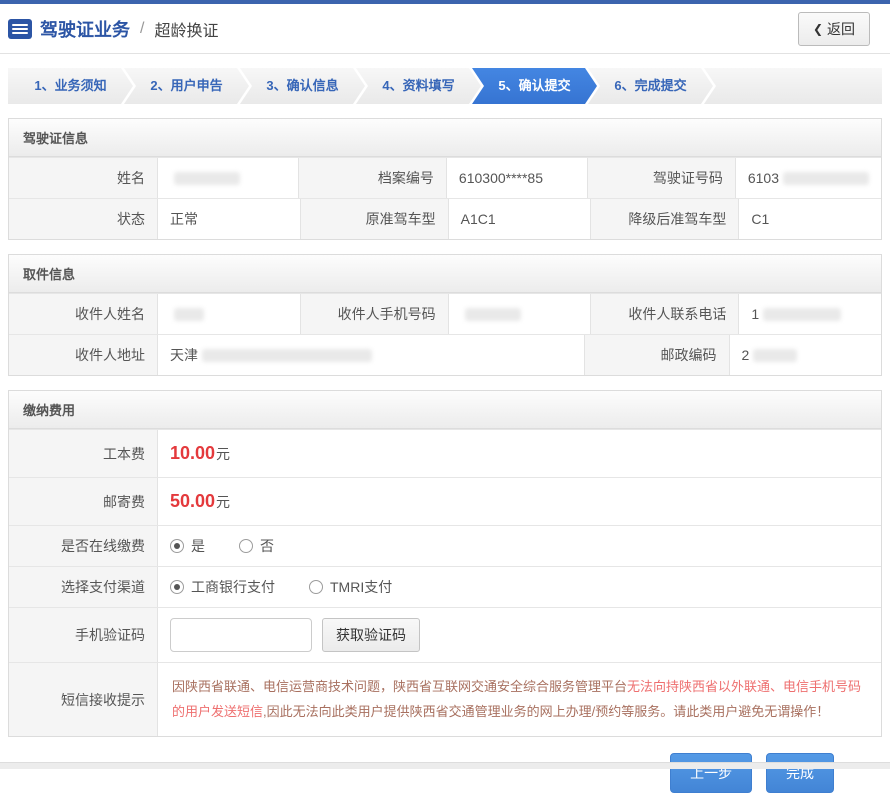  I want to click on back-button: ❮ 返回, so click(833, 28).